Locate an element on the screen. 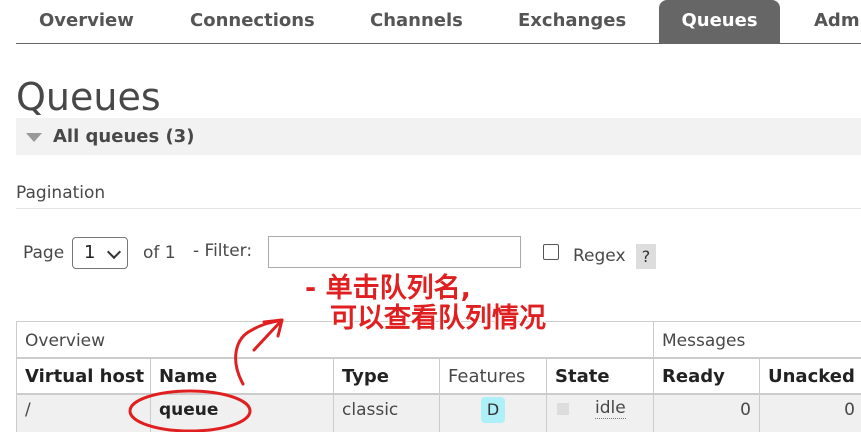 This screenshot has width=861, height=432. tab-channels: Channels is located at coordinates (416, 21).